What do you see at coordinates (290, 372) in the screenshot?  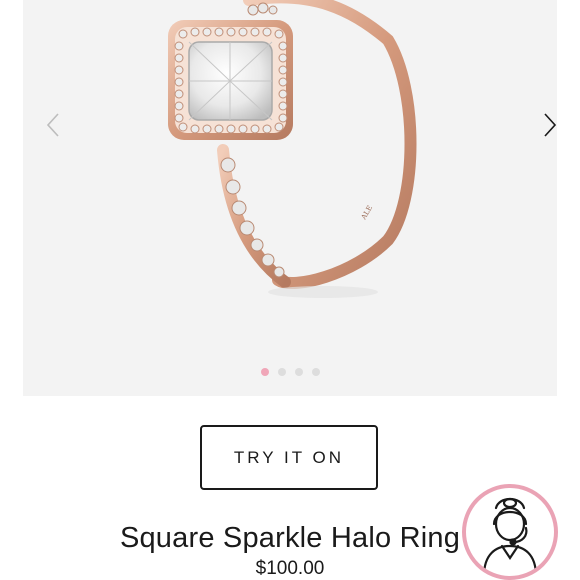 I see `carousel-pagination` at bounding box center [290, 372].